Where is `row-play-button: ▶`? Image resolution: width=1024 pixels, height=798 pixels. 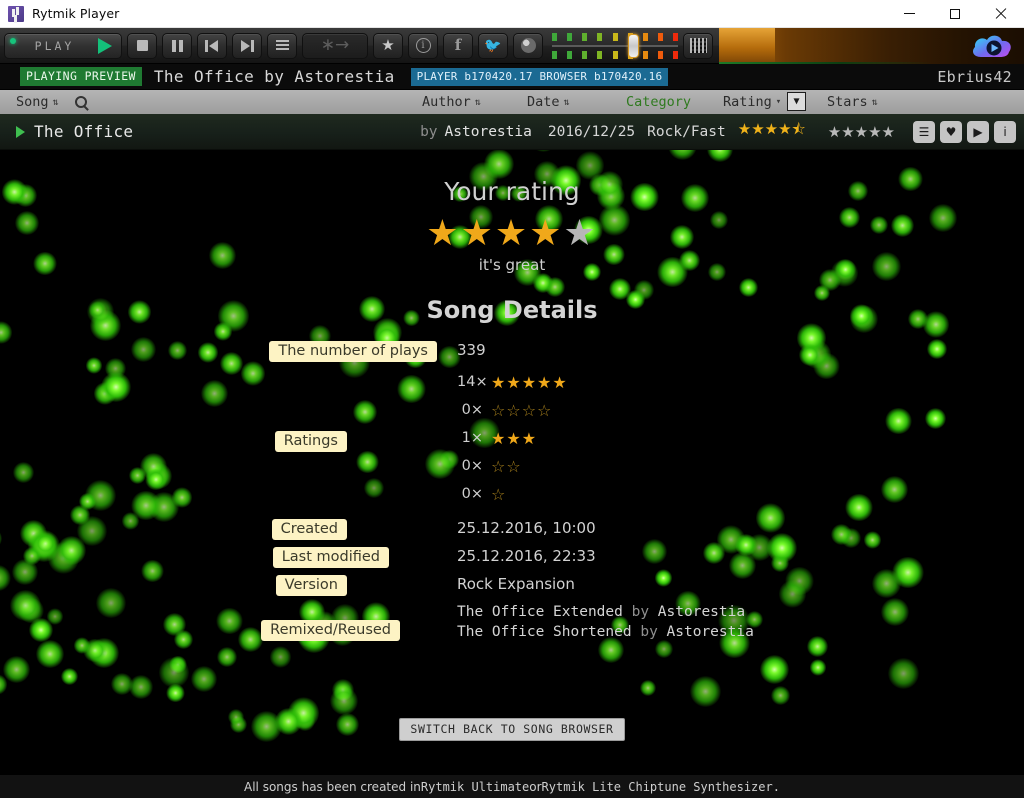 row-play-button: ▶ is located at coordinates (978, 131).